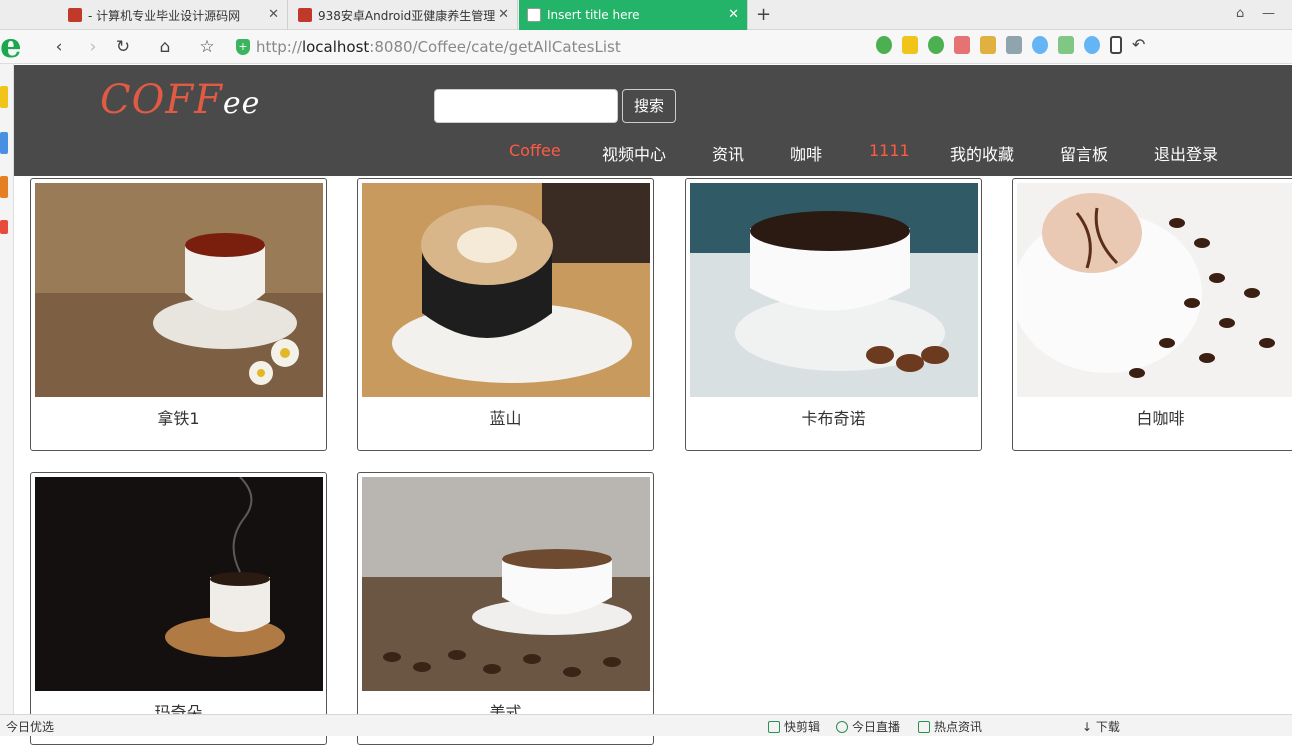 The height and width of the screenshot is (745, 1292). I want to click on search-input, so click(526, 106).